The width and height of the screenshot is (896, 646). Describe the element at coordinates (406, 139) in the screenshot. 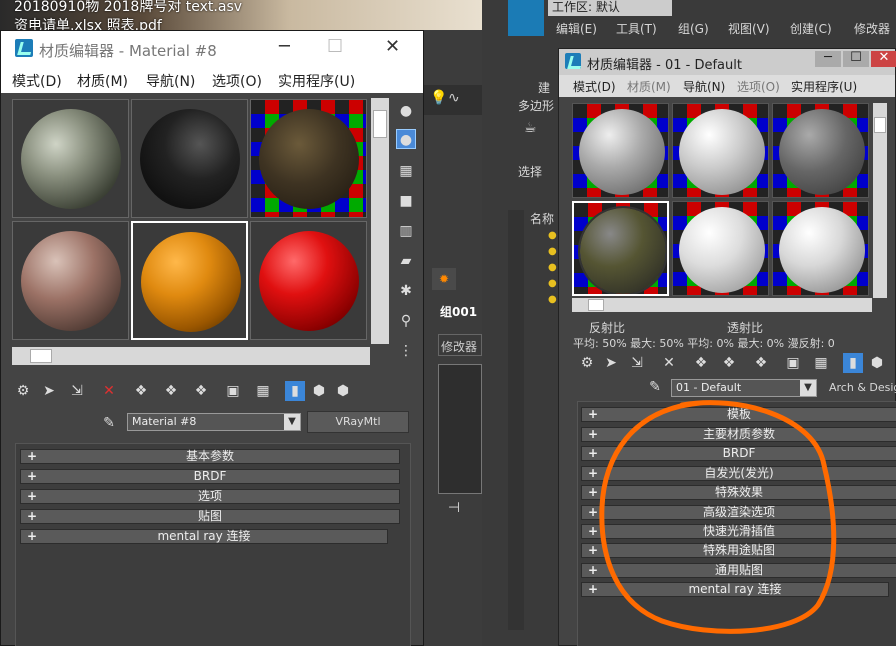

I see `backlight-icon: ●` at that location.